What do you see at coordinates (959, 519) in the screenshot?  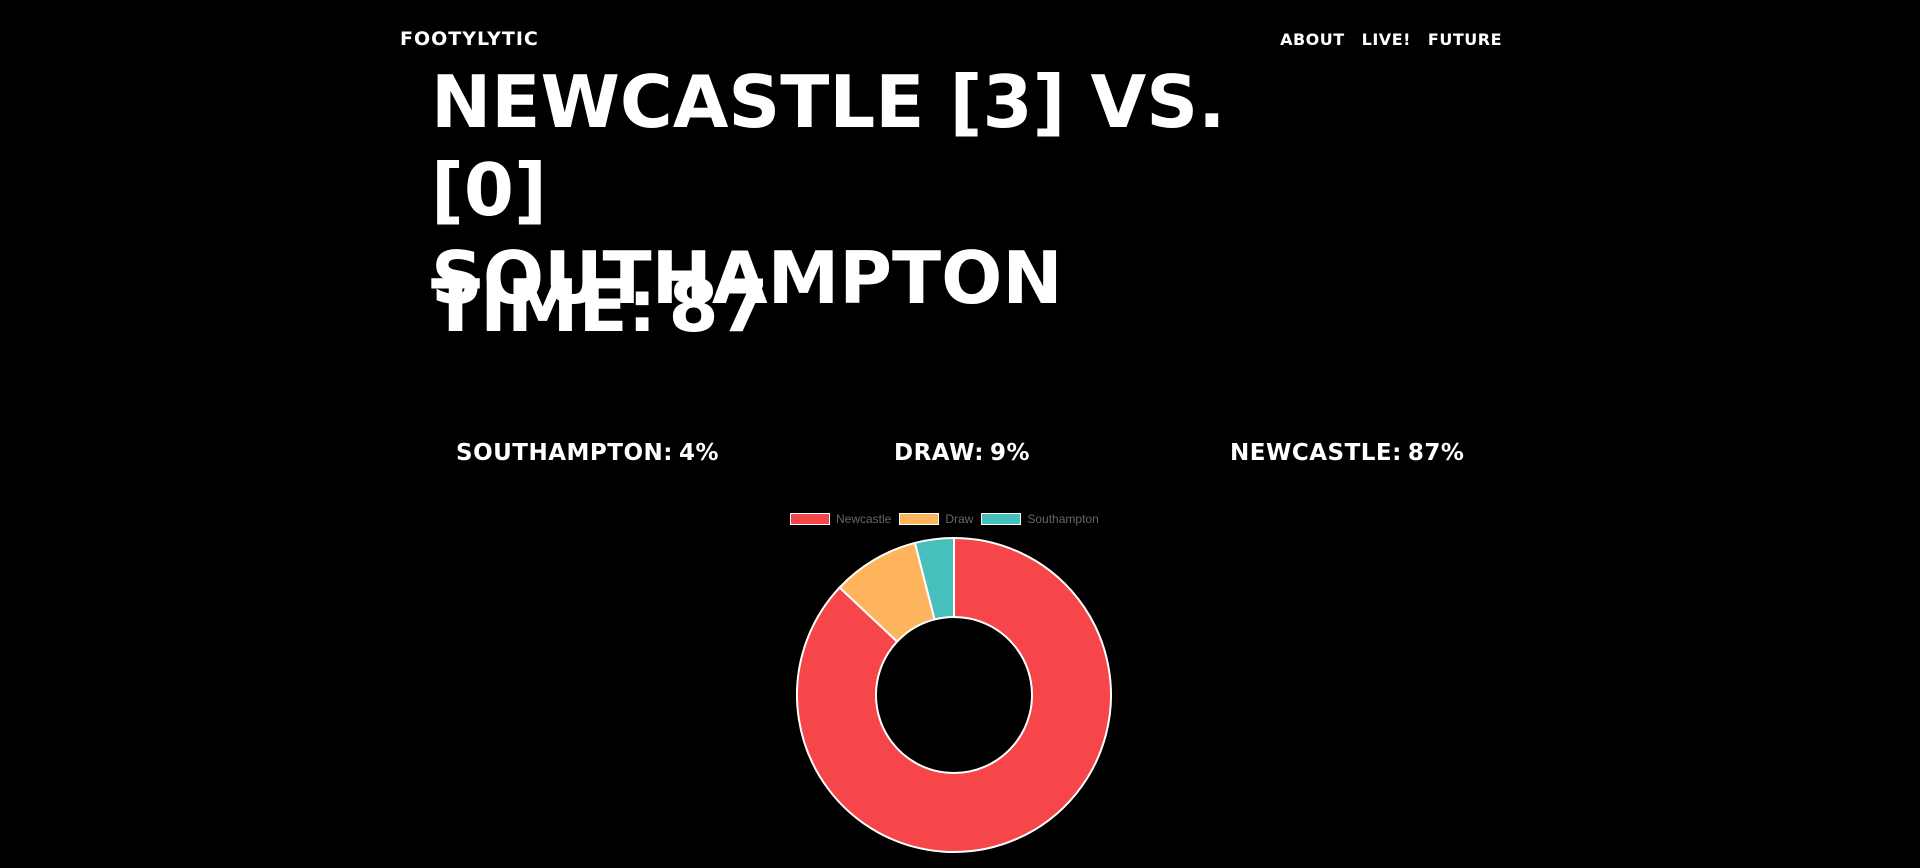 I see `legend-label-draw: Draw` at bounding box center [959, 519].